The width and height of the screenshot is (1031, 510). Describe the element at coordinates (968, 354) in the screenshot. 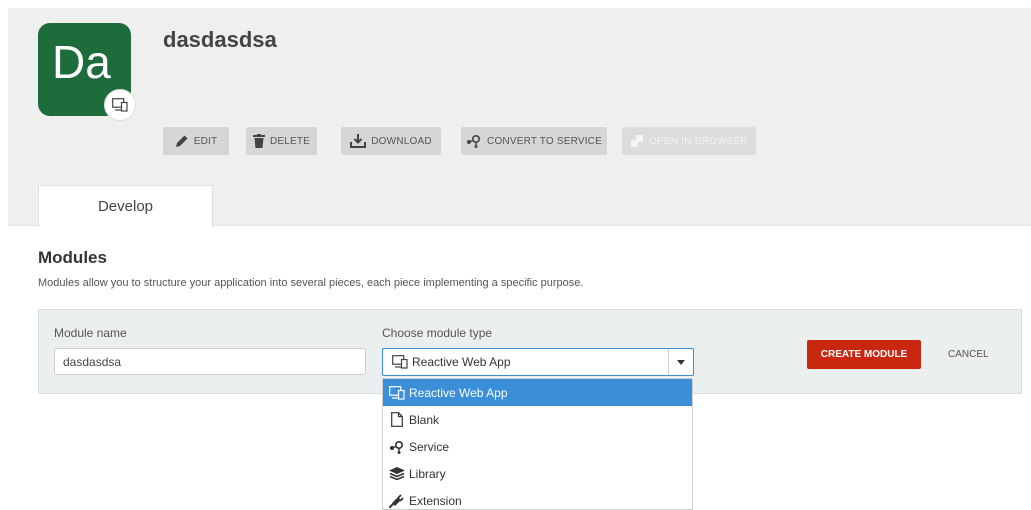

I see `cancel-button: CANCEL` at that location.